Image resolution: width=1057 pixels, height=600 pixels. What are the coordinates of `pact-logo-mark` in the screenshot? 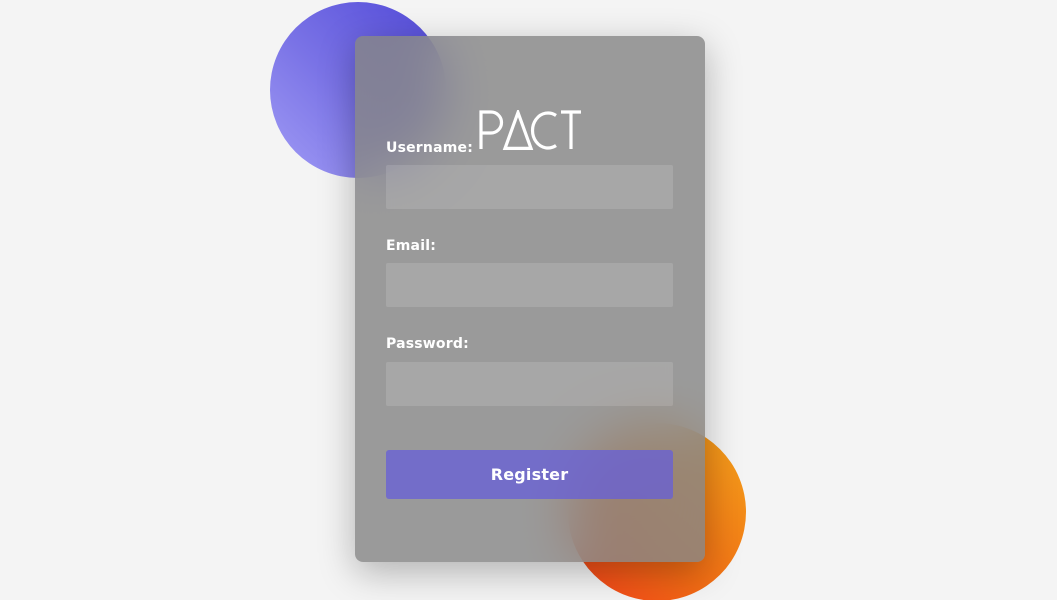 It's located at (530, 130).